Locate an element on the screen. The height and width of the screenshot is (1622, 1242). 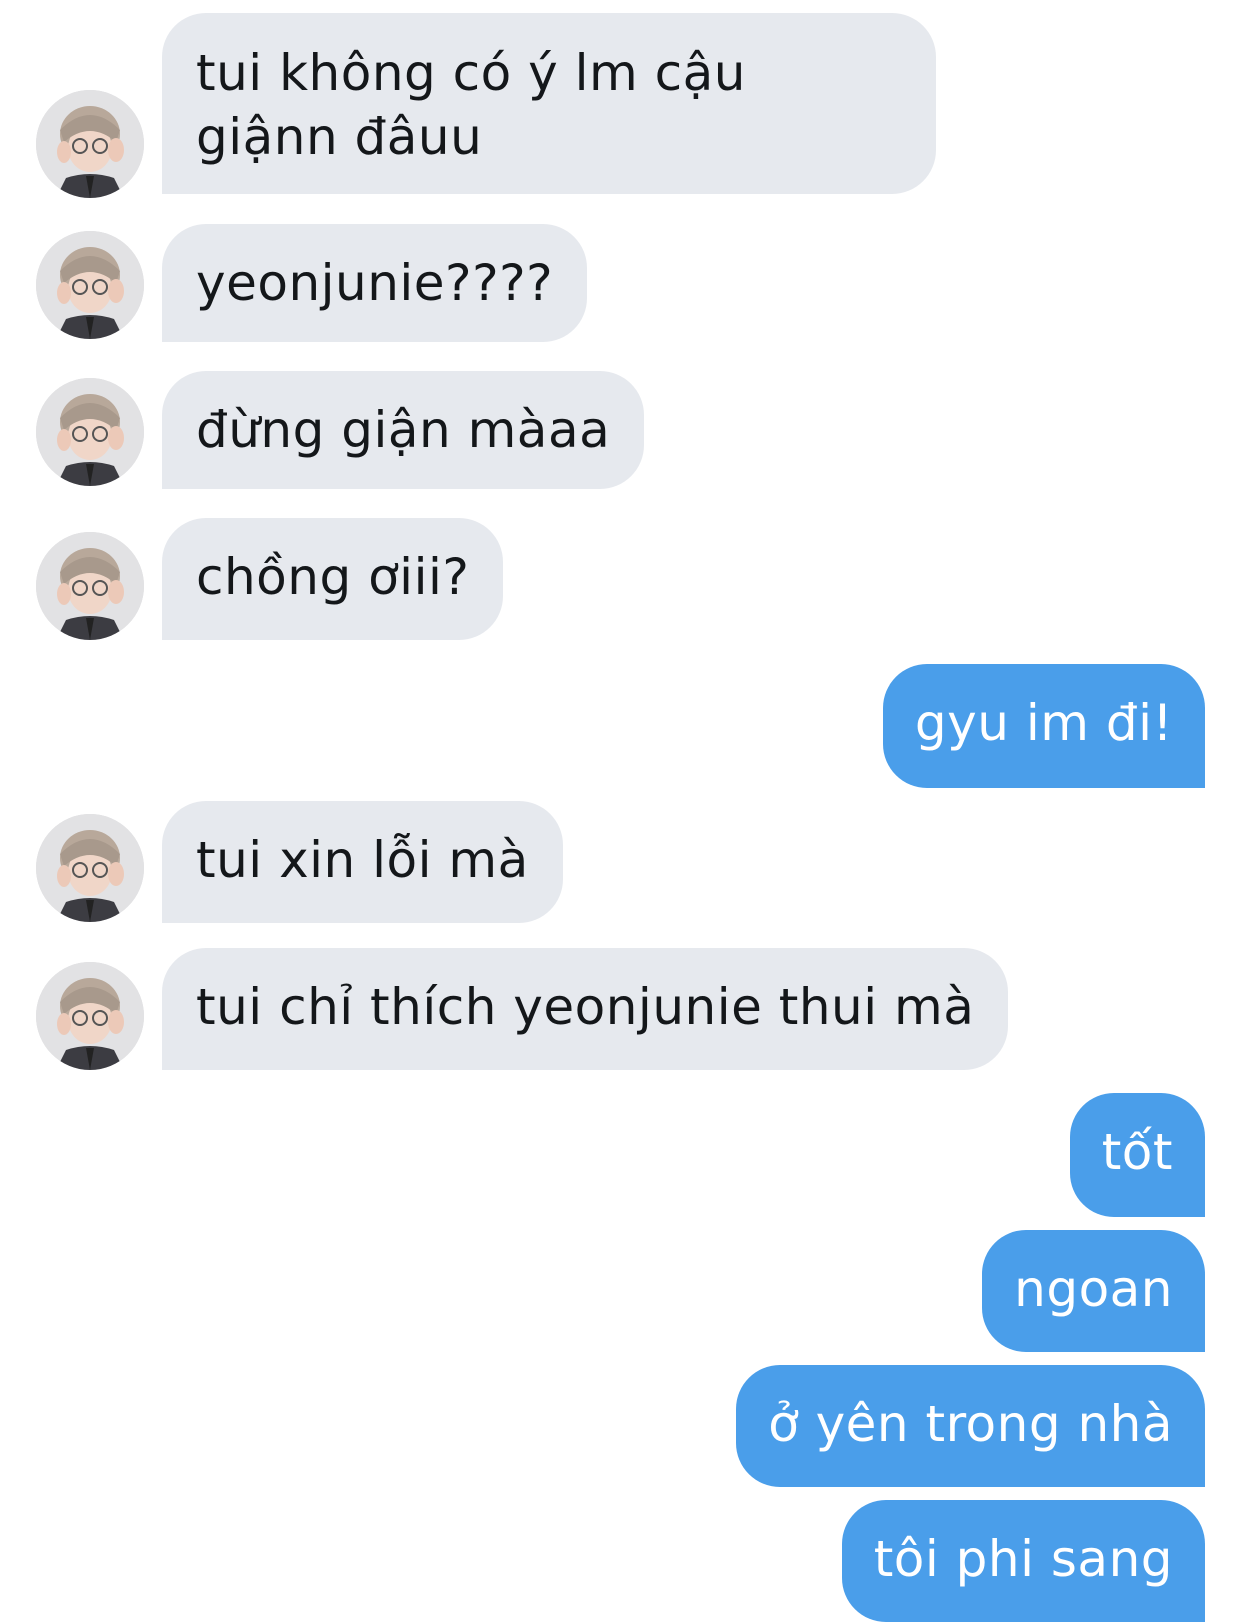
message-bubble-outgoing: ngoan is located at coordinates (1093, 1291).